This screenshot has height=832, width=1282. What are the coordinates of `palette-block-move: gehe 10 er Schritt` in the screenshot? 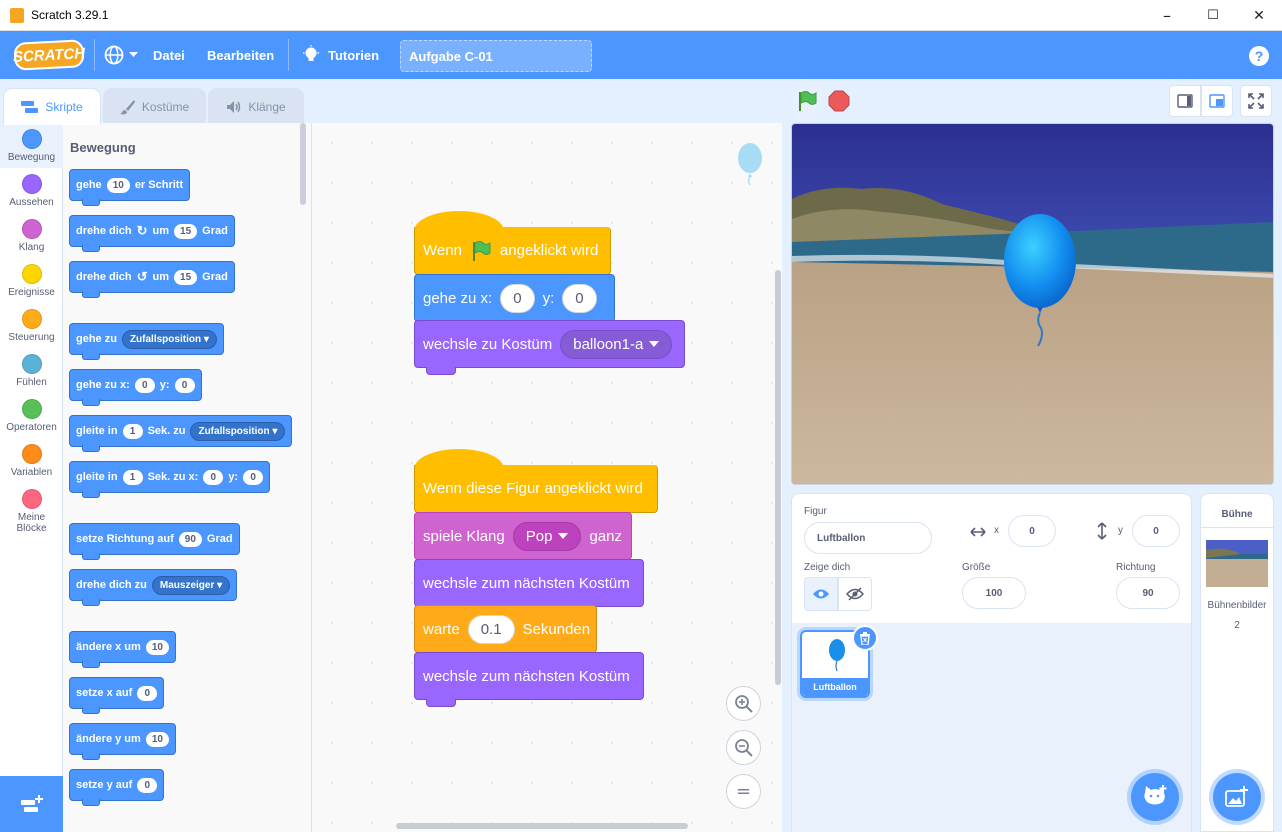 It's located at (130, 187).